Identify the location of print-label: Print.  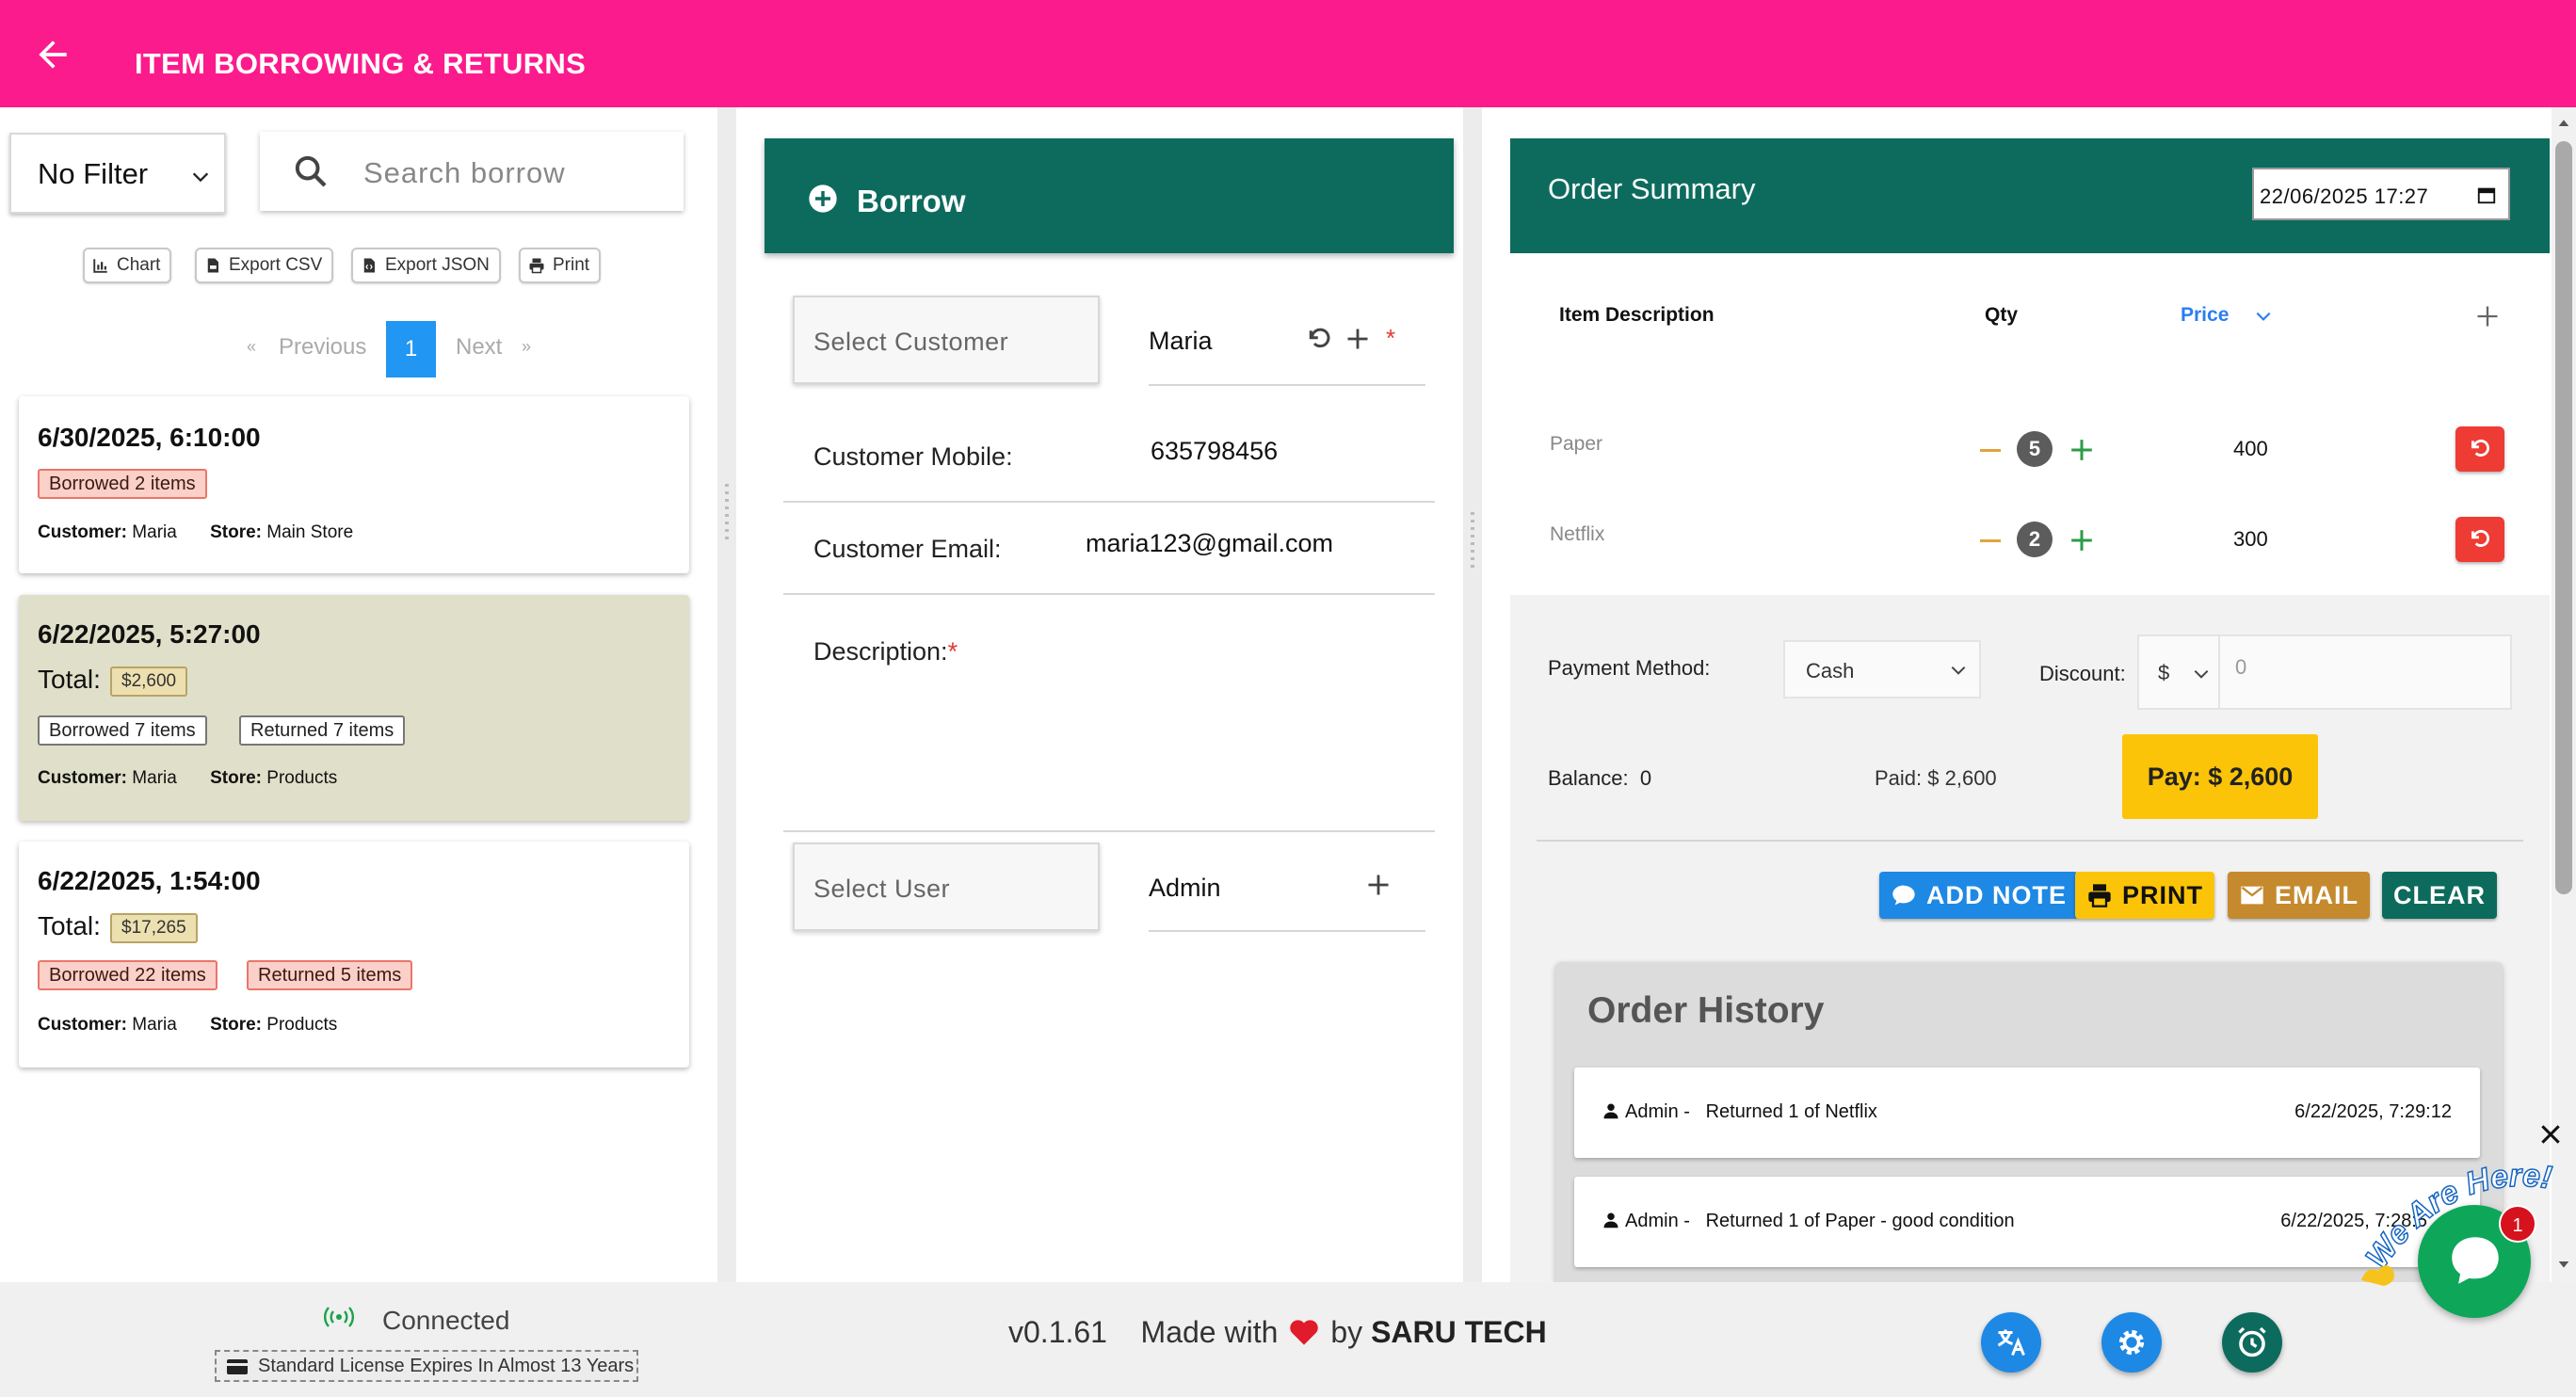
(571, 265).